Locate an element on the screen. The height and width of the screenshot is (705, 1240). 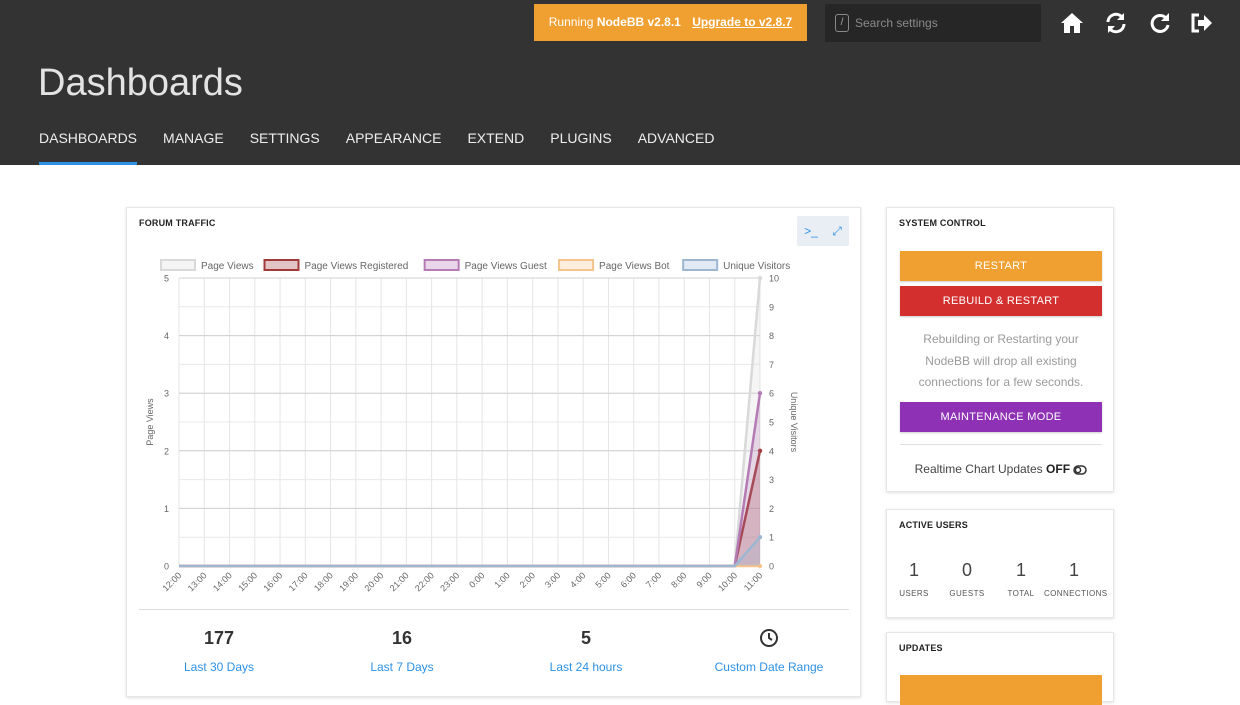
x-tick-label: 7:00 is located at coordinates (653, 579).